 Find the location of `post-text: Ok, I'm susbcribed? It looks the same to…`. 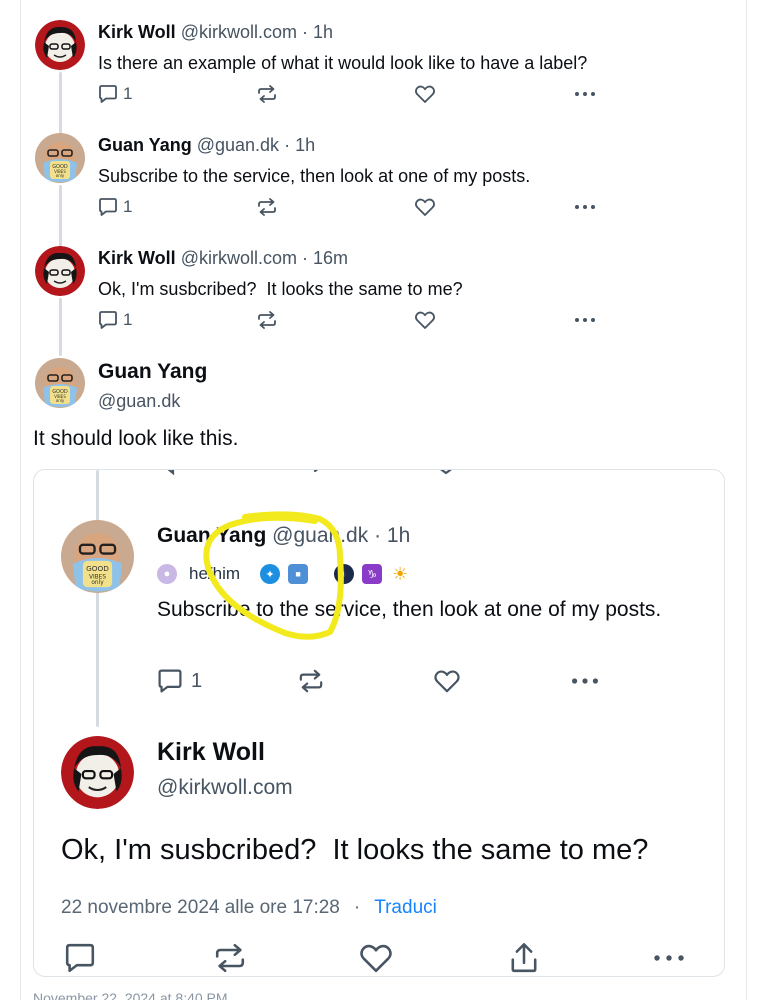

post-text: Ok, I'm susbcribed? It looks the same to… is located at coordinates (280, 289).